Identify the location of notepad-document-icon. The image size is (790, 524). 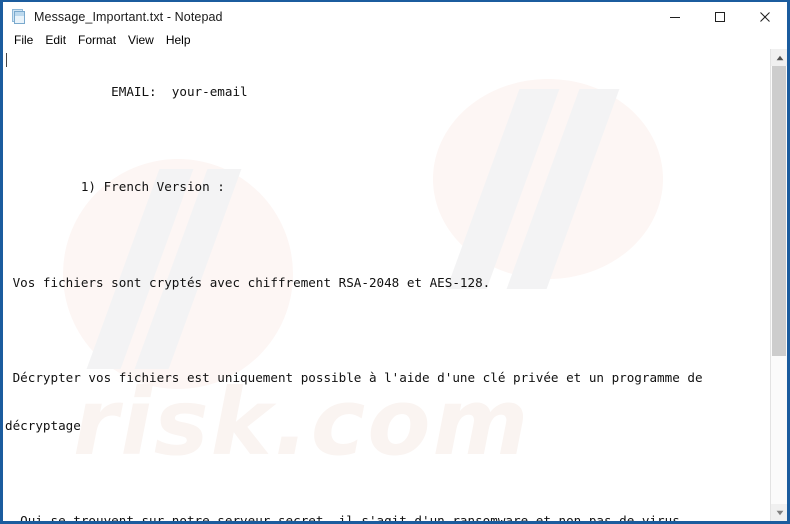
(19, 16).